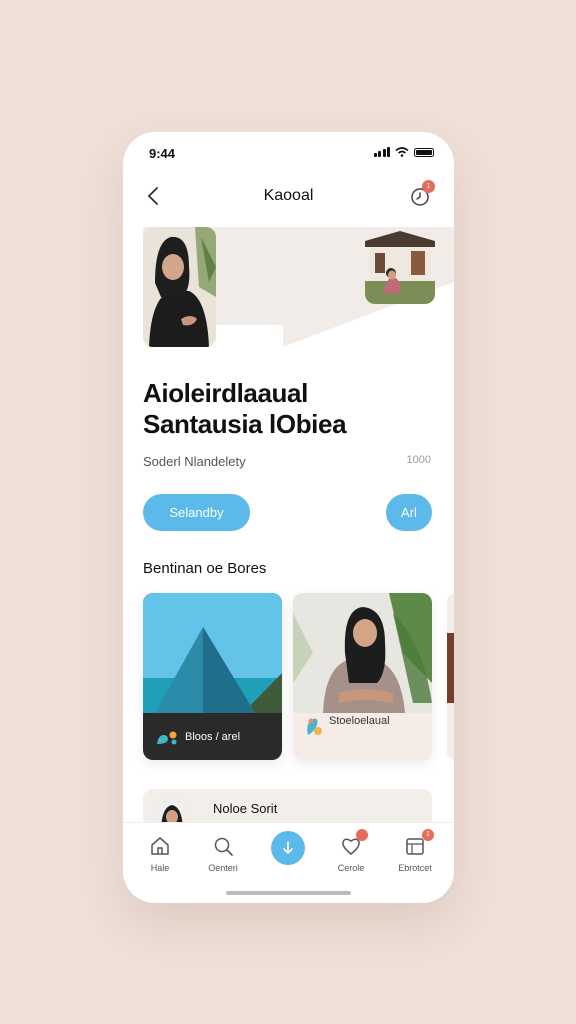 This screenshot has width=576, height=1024. I want to click on headline-line-1: Aioleirdlaaual, so click(225, 393).